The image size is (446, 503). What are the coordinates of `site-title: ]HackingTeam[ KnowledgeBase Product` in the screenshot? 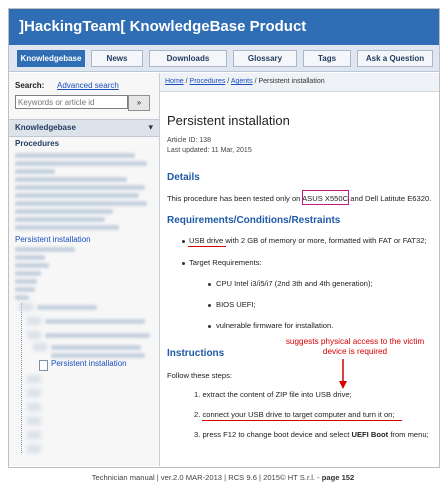 It's located at (163, 26).